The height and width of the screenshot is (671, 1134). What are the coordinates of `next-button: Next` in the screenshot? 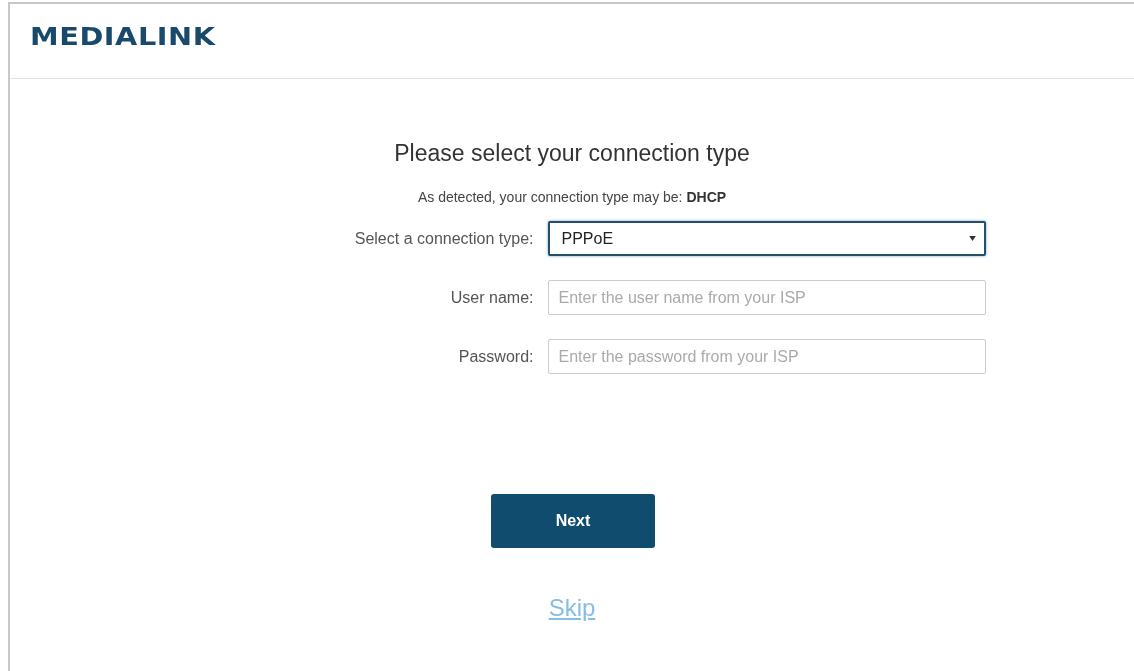 It's located at (573, 521).